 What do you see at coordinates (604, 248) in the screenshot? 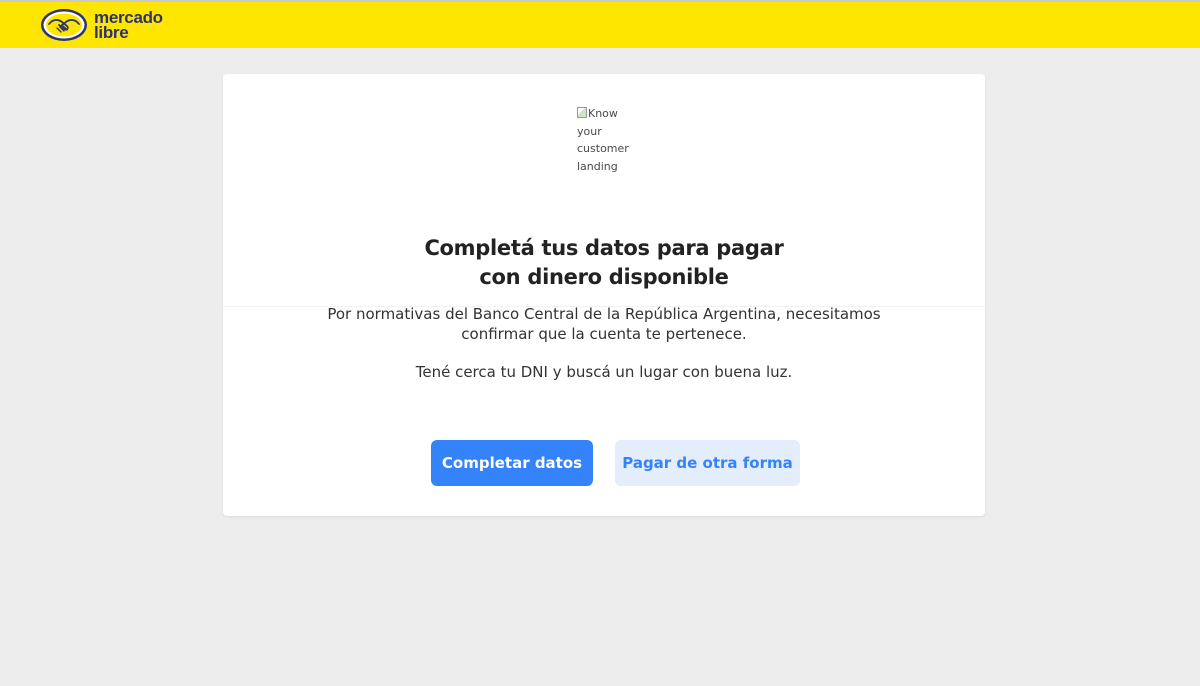
I see `title-line-1: Completá tus datos para pagar` at bounding box center [604, 248].